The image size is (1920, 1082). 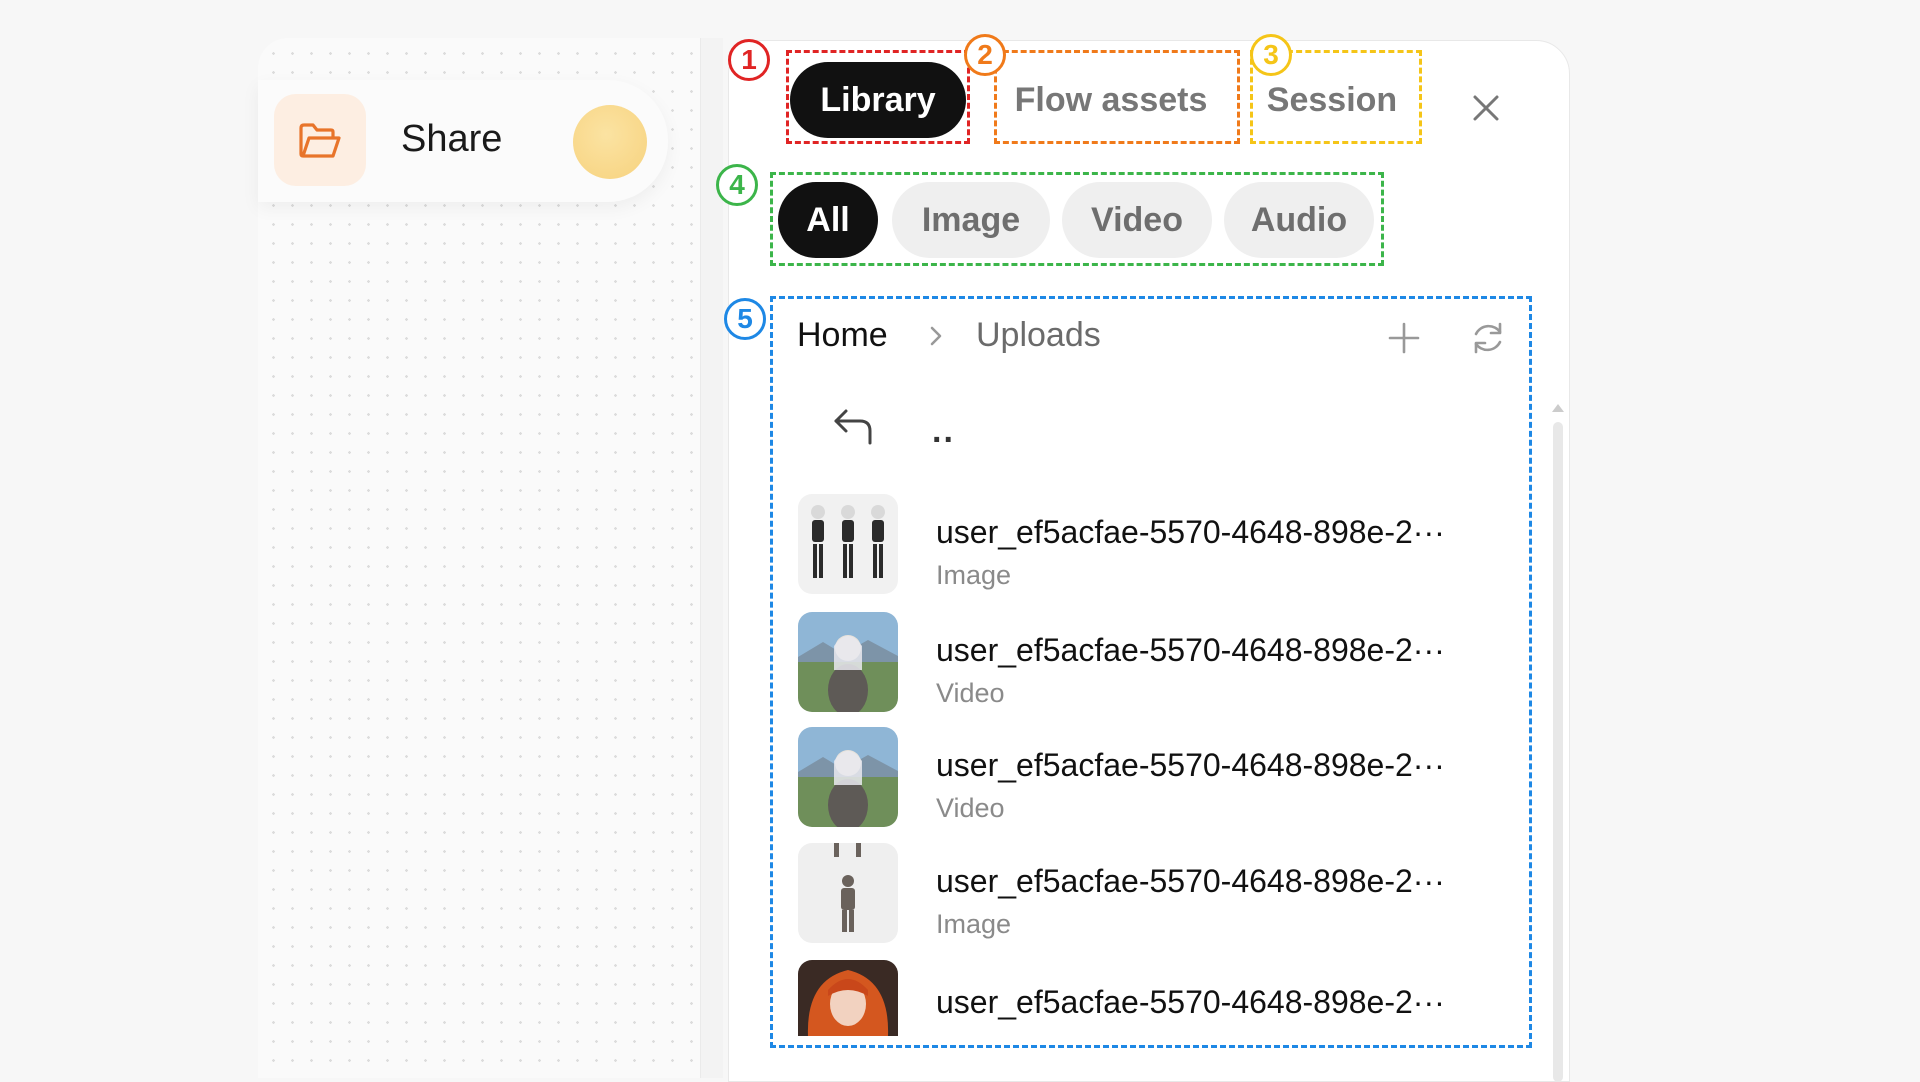 What do you see at coordinates (1271, 55) in the screenshot?
I see `annotation-badge-3: 3` at bounding box center [1271, 55].